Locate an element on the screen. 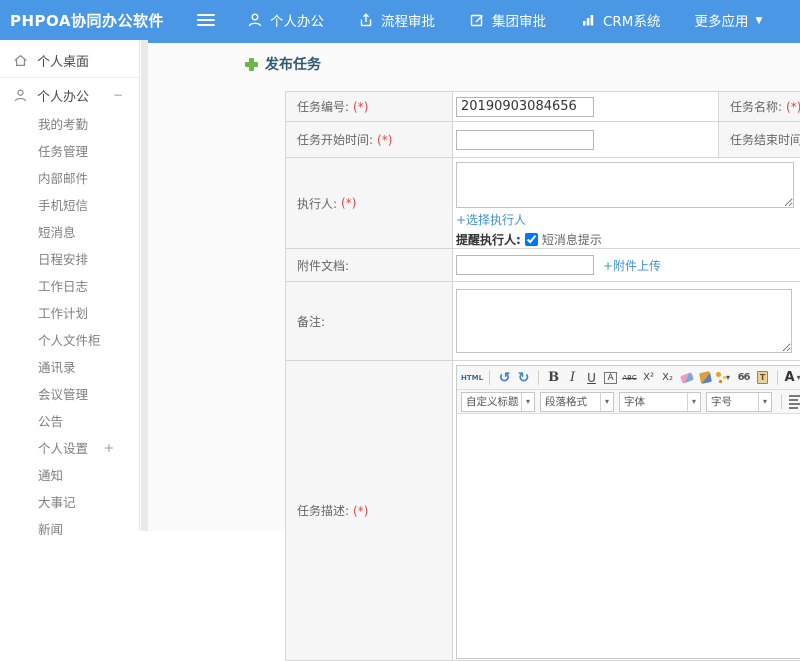 This screenshot has width=800, height=661. sidebar-item-9: 工作计划 is located at coordinates (69, 312).